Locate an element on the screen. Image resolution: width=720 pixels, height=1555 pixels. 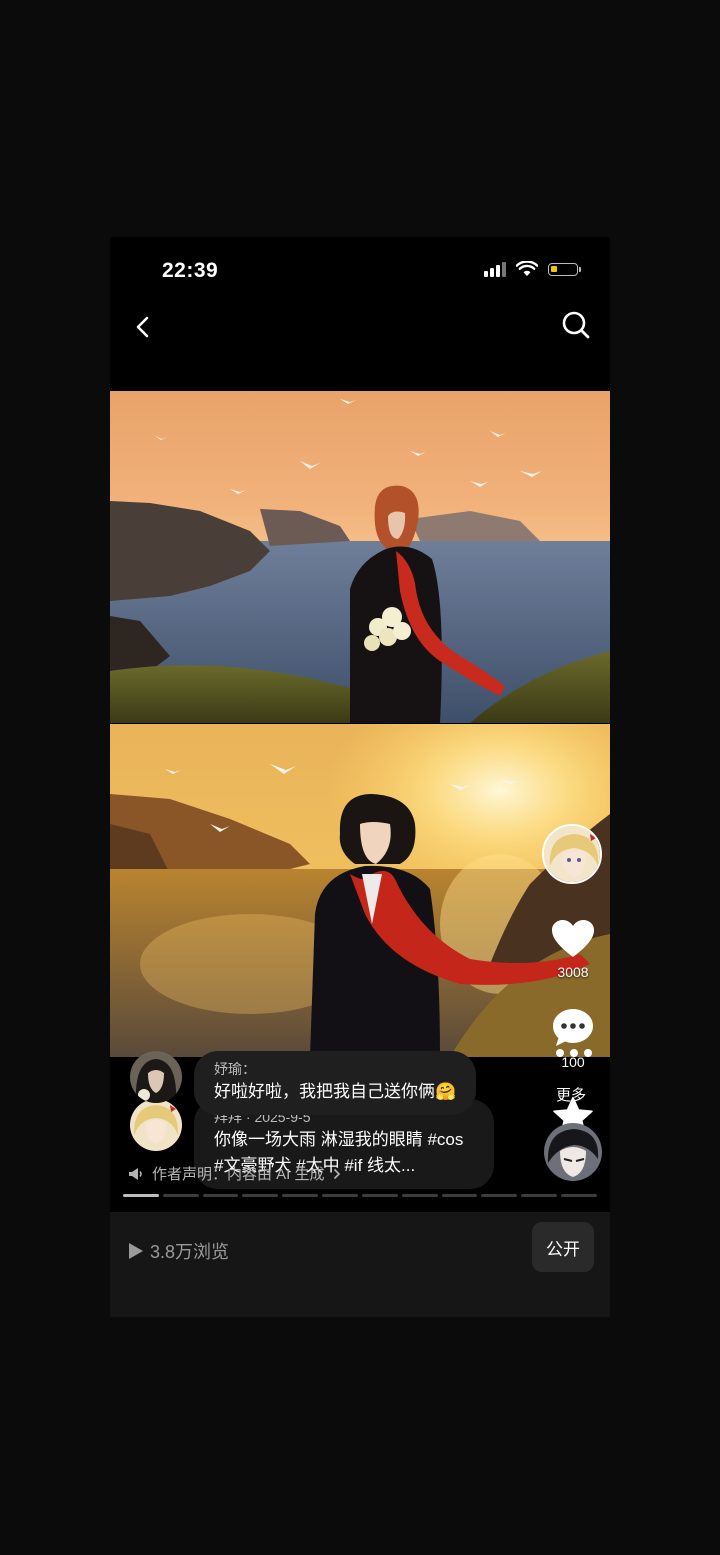
status-time: 22:39 is located at coordinates (190, 270).